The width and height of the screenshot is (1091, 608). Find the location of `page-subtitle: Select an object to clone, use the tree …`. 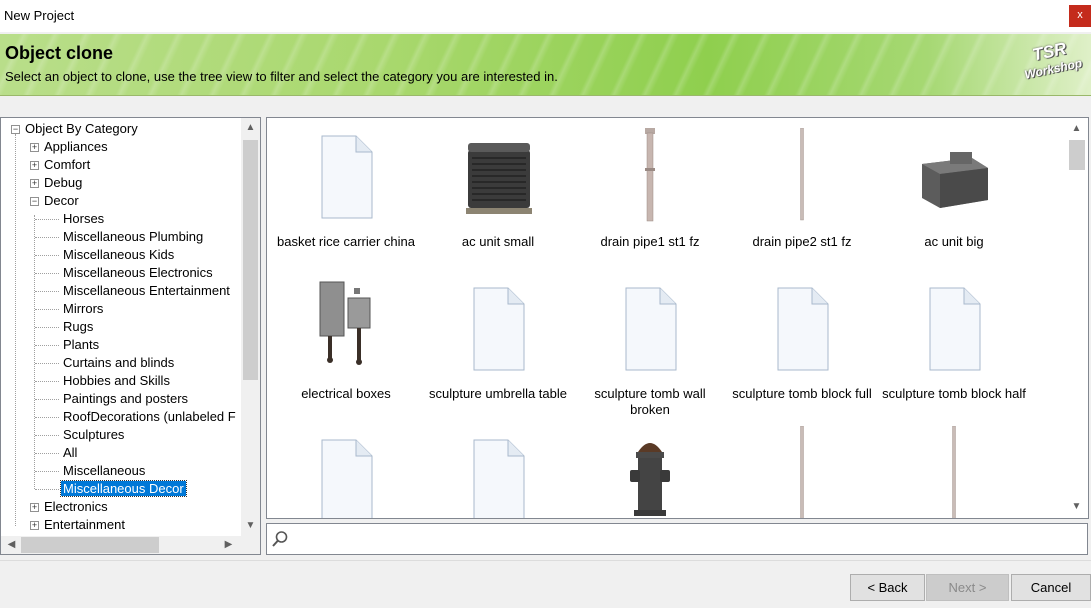

page-subtitle: Select an object to clone, use the tree … is located at coordinates (281, 76).